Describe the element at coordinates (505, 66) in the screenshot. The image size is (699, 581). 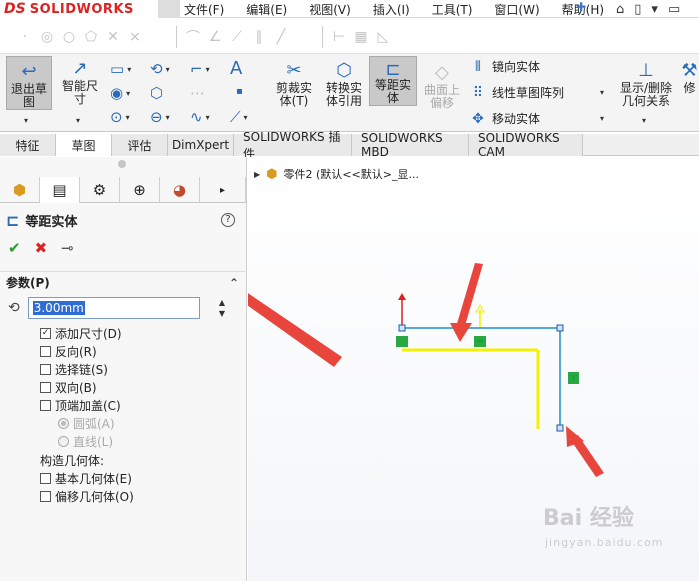
I see `mirror-entities-button: ⫴ 镜向实体` at that location.